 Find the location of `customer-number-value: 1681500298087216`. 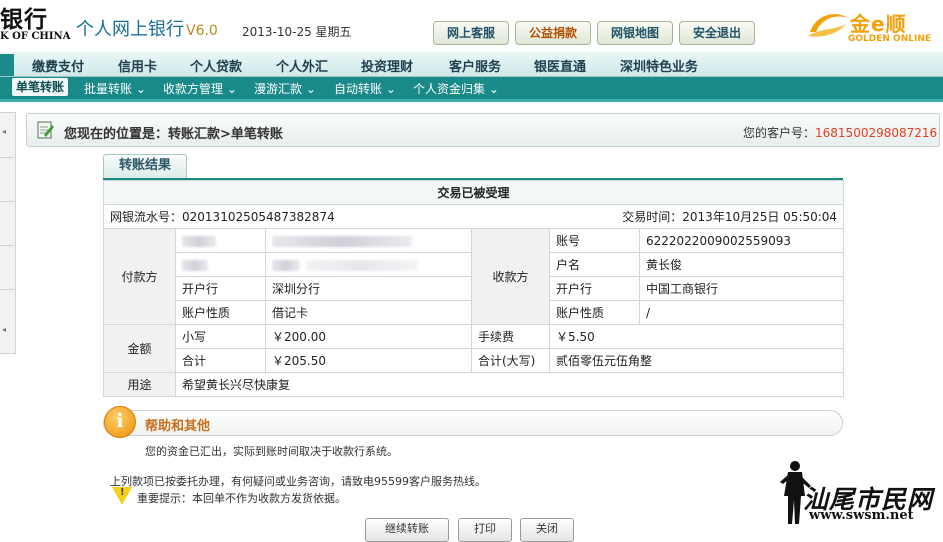

customer-number-value: 1681500298087216 is located at coordinates (876, 133).